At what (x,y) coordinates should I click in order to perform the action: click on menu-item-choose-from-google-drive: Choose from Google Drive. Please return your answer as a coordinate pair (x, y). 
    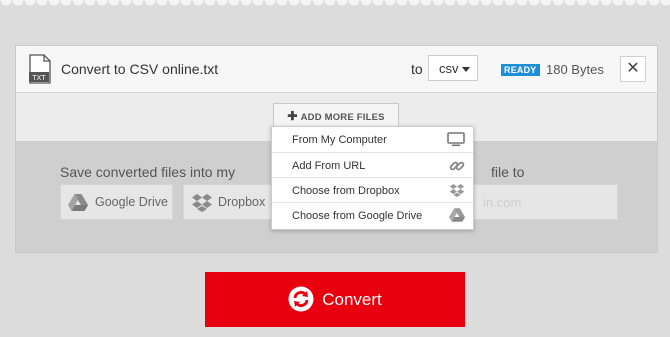
    Looking at the image, I should click on (372, 214).